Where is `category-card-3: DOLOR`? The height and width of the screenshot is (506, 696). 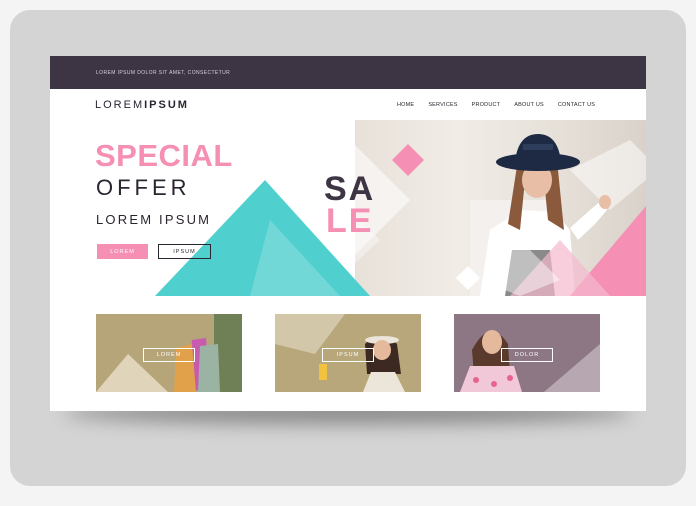
category-card-3: DOLOR is located at coordinates (527, 353).